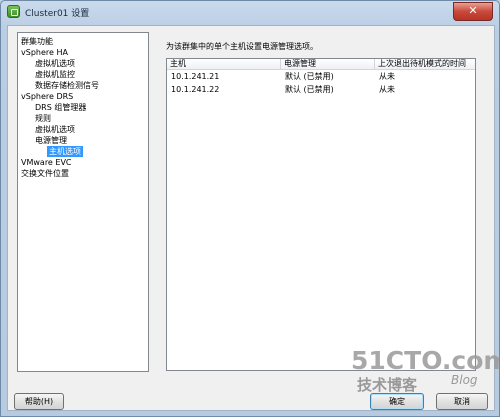 This screenshot has width=500, height=417. I want to click on close-icon: ✕, so click(473, 10).